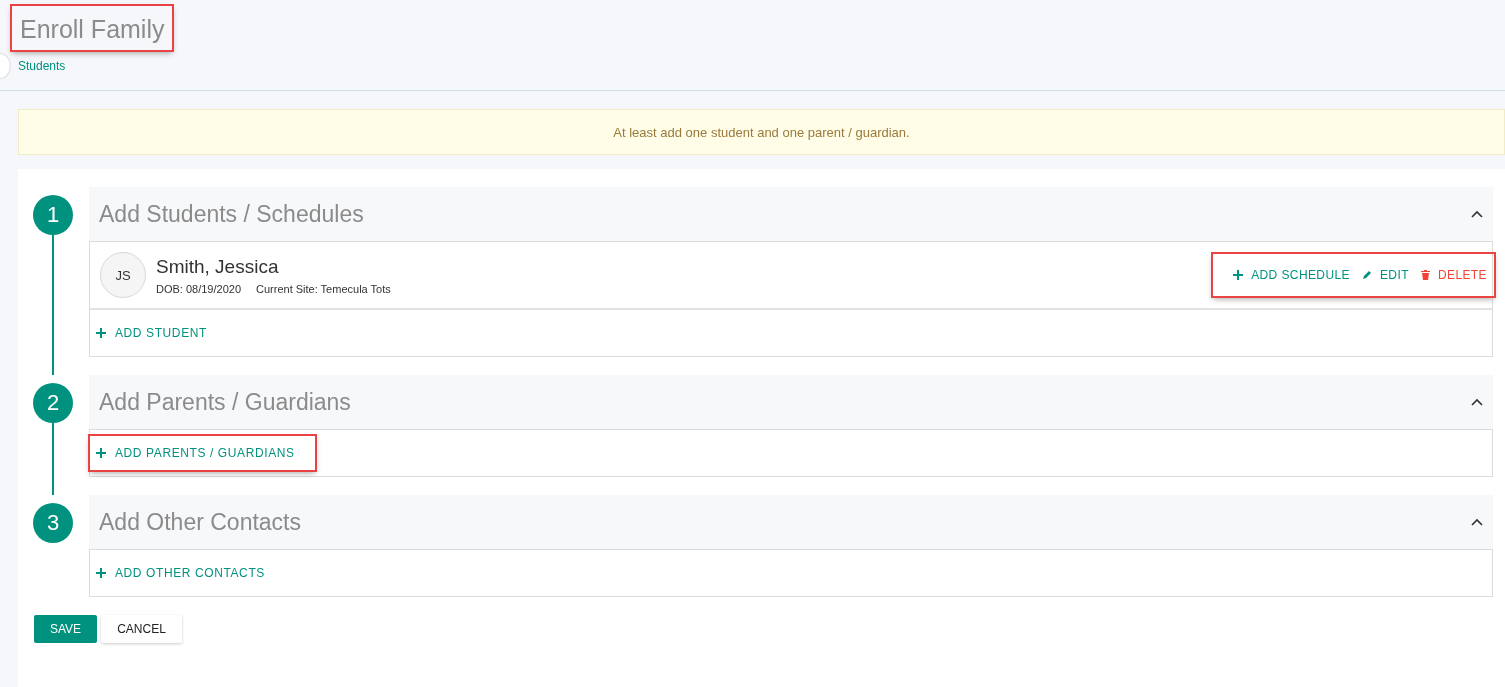 Image resolution: width=1505 pixels, height=687 pixels. What do you see at coordinates (323, 288) in the screenshot?
I see `site-text: Current Site: Temecula Tots` at bounding box center [323, 288].